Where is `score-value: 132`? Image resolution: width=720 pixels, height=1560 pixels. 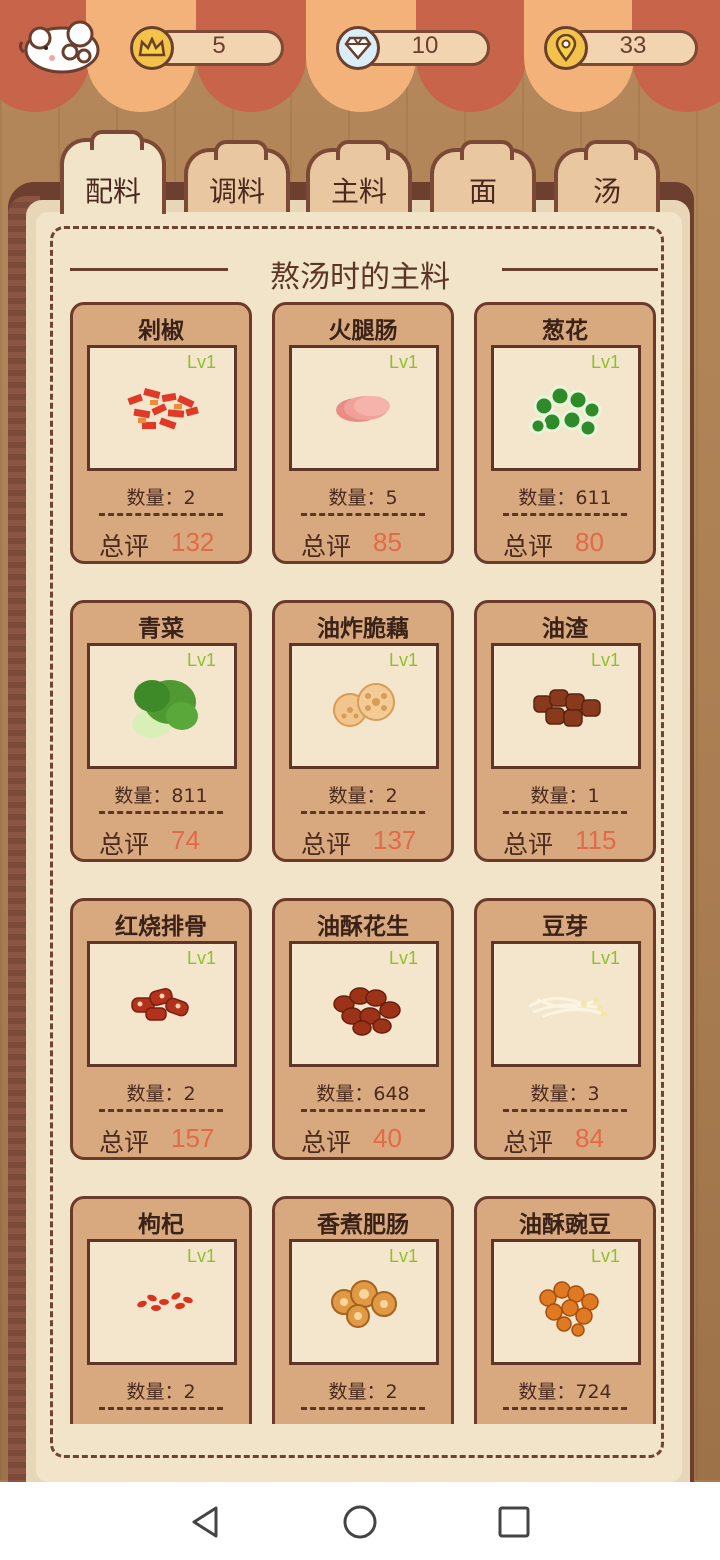
score-value: 132 is located at coordinates (193, 542).